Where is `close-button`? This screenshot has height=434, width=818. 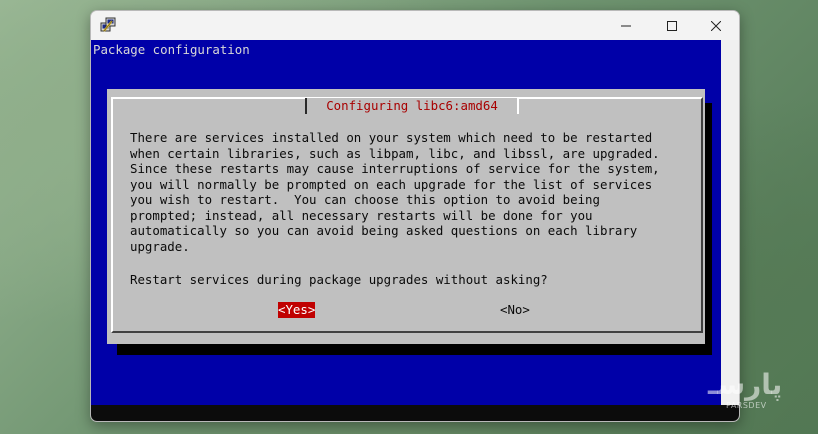
close-button is located at coordinates (716, 25).